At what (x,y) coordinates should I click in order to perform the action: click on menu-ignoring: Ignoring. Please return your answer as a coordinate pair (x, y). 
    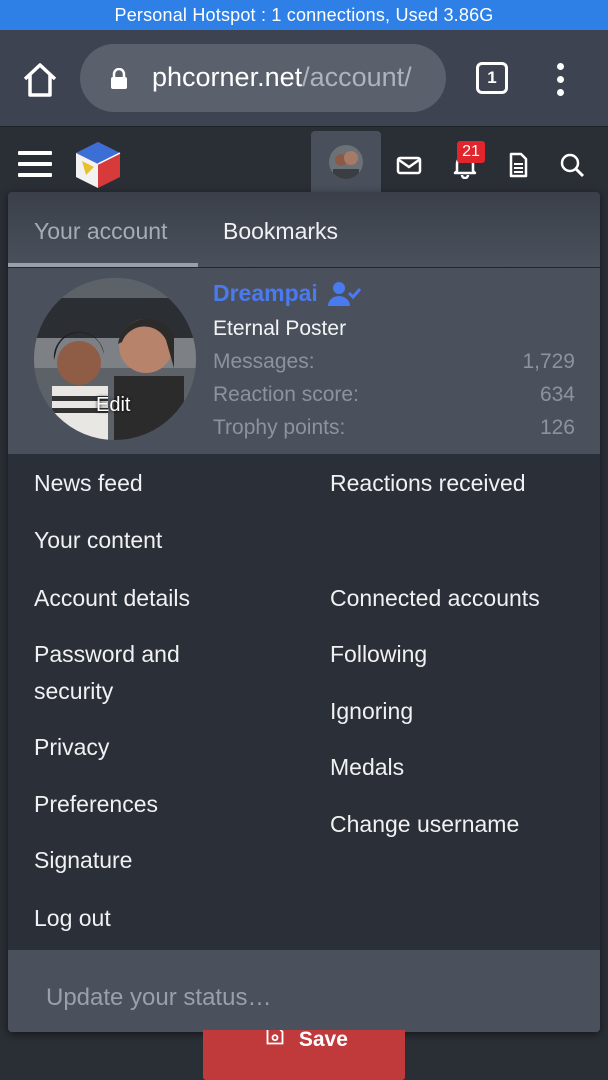
    Looking at the image, I should click on (371, 711).